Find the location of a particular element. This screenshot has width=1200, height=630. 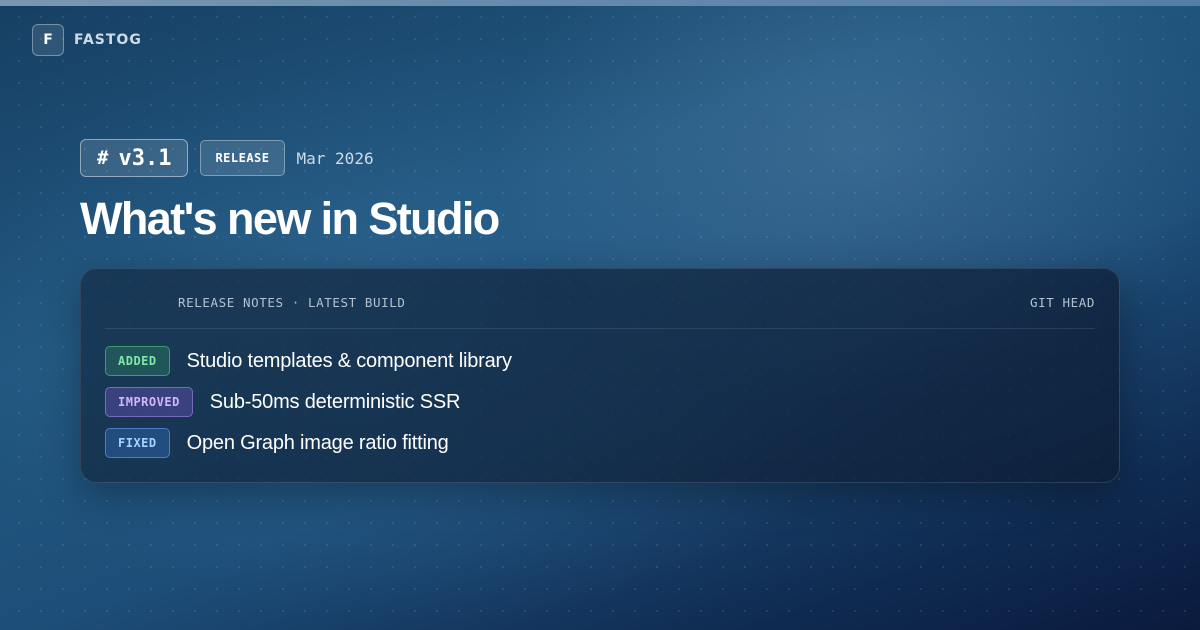

release-meta: # v3.1 RELEASE Mar 2026 is located at coordinates (227, 158).